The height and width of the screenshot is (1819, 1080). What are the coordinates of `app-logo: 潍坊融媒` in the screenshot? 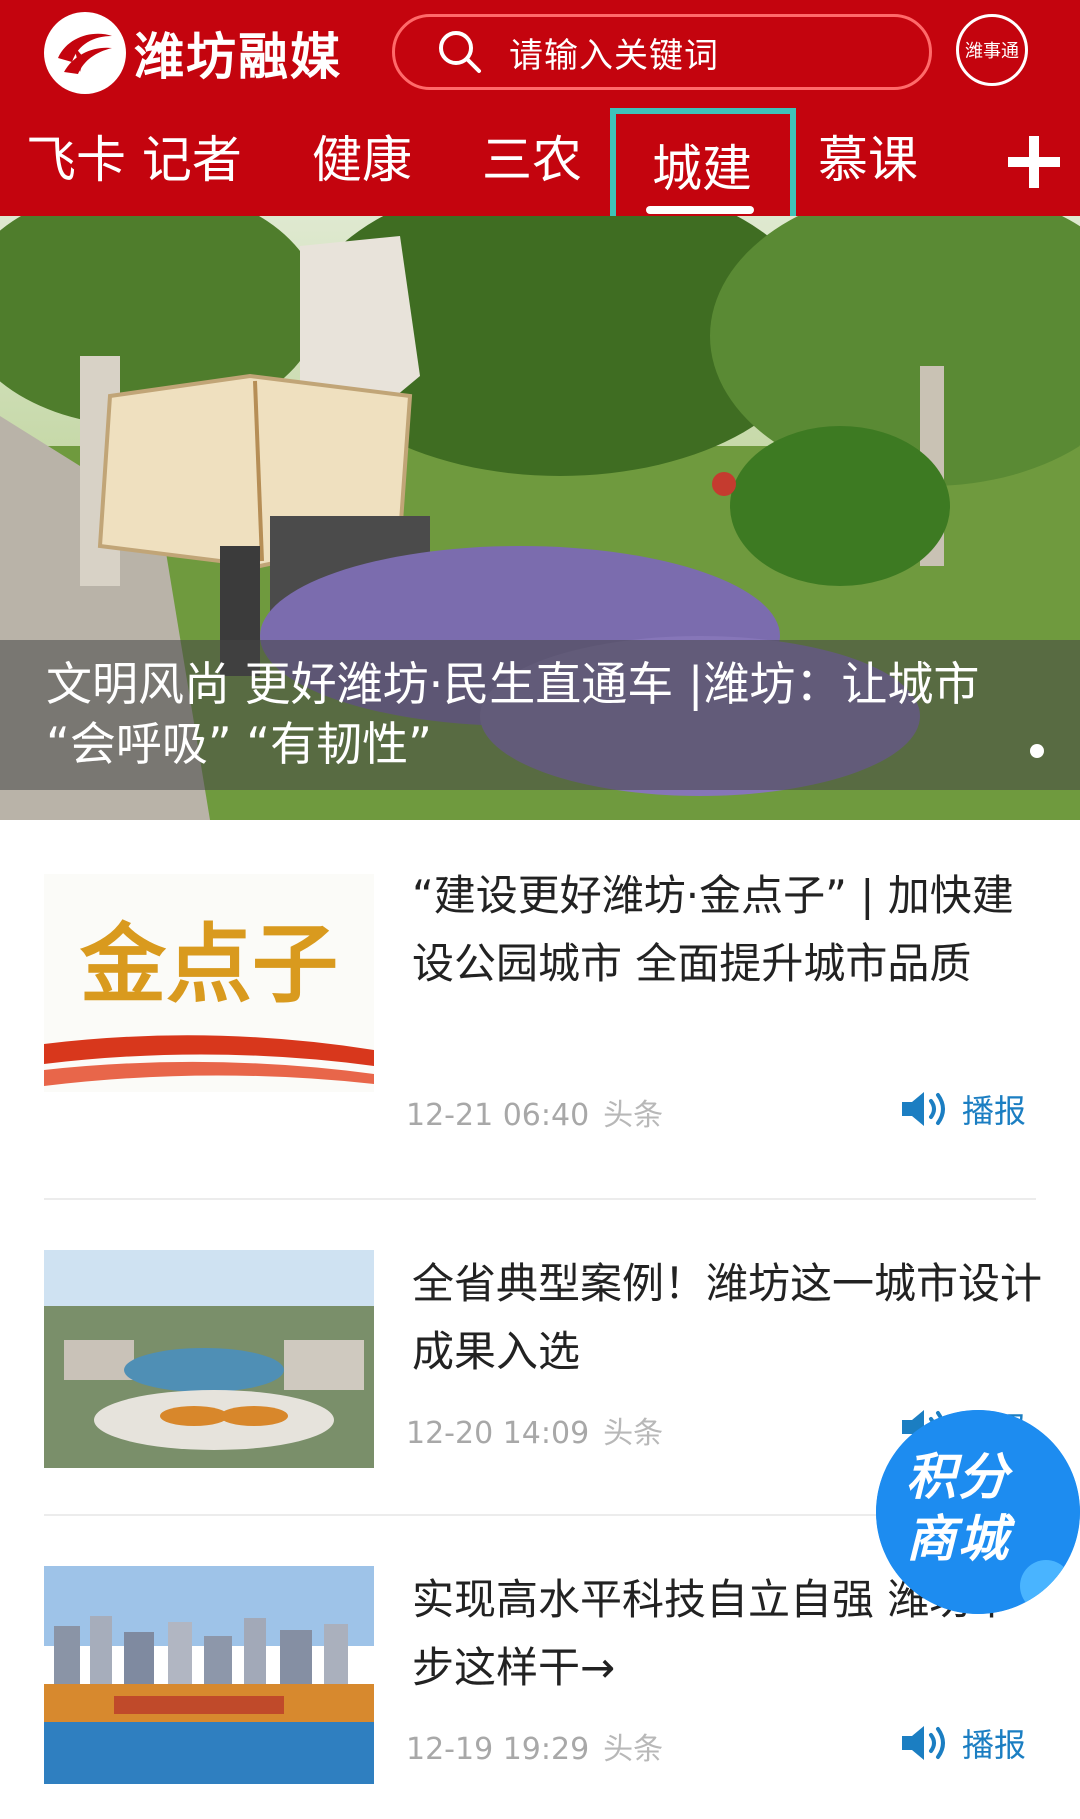 It's located at (193, 53).